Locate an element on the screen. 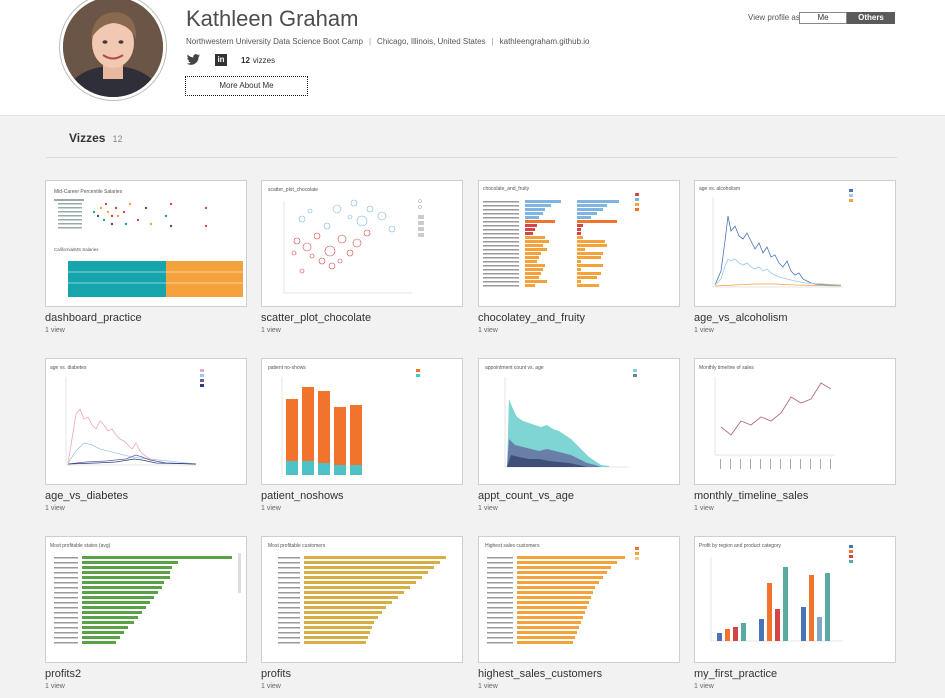 The image size is (945, 698). viz-thumbnail: patient no-shows is located at coordinates (362, 421).